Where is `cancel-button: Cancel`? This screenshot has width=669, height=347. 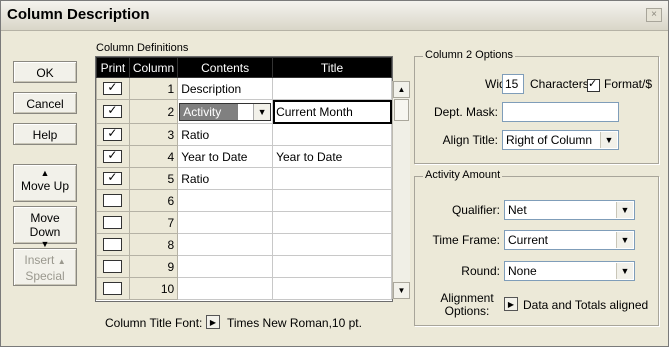 cancel-button: Cancel is located at coordinates (45, 103).